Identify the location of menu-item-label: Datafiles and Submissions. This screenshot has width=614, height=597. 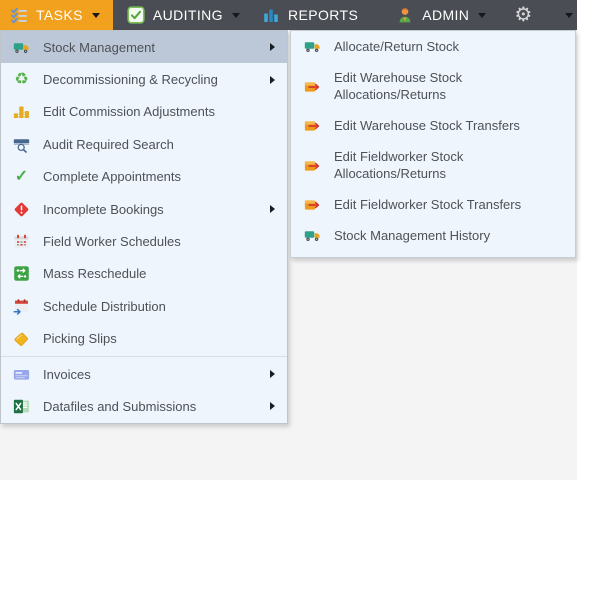
(120, 406).